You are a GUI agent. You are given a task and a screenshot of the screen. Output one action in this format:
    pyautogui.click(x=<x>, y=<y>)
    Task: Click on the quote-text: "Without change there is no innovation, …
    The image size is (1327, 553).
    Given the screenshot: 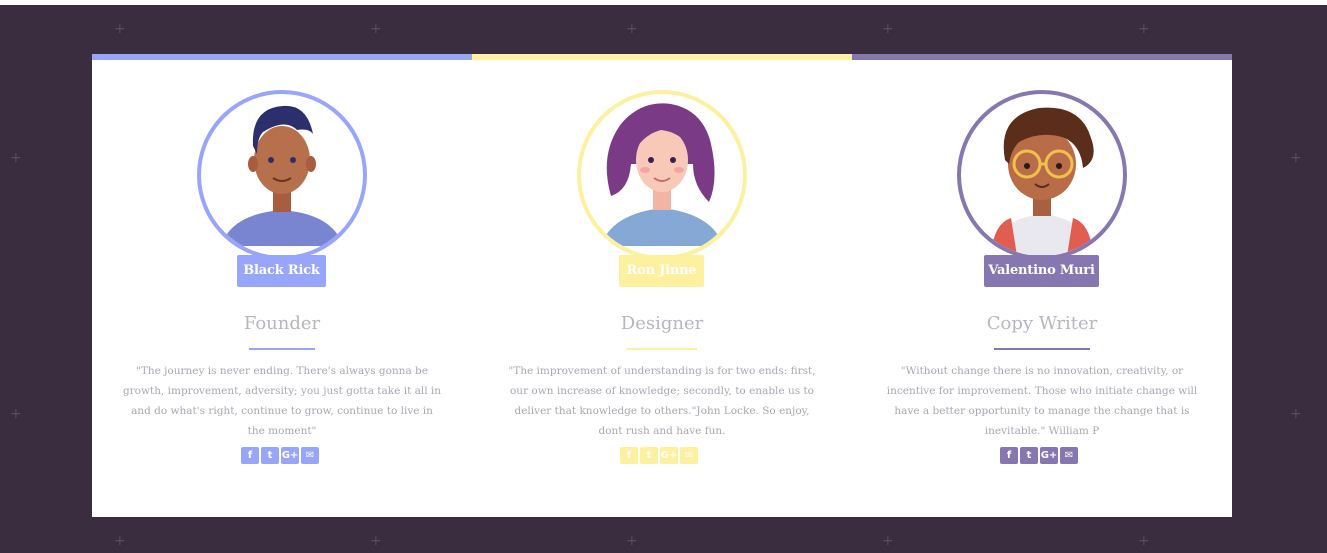 What is the action you would take?
    pyautogui.click(x=1042, y=401)
    